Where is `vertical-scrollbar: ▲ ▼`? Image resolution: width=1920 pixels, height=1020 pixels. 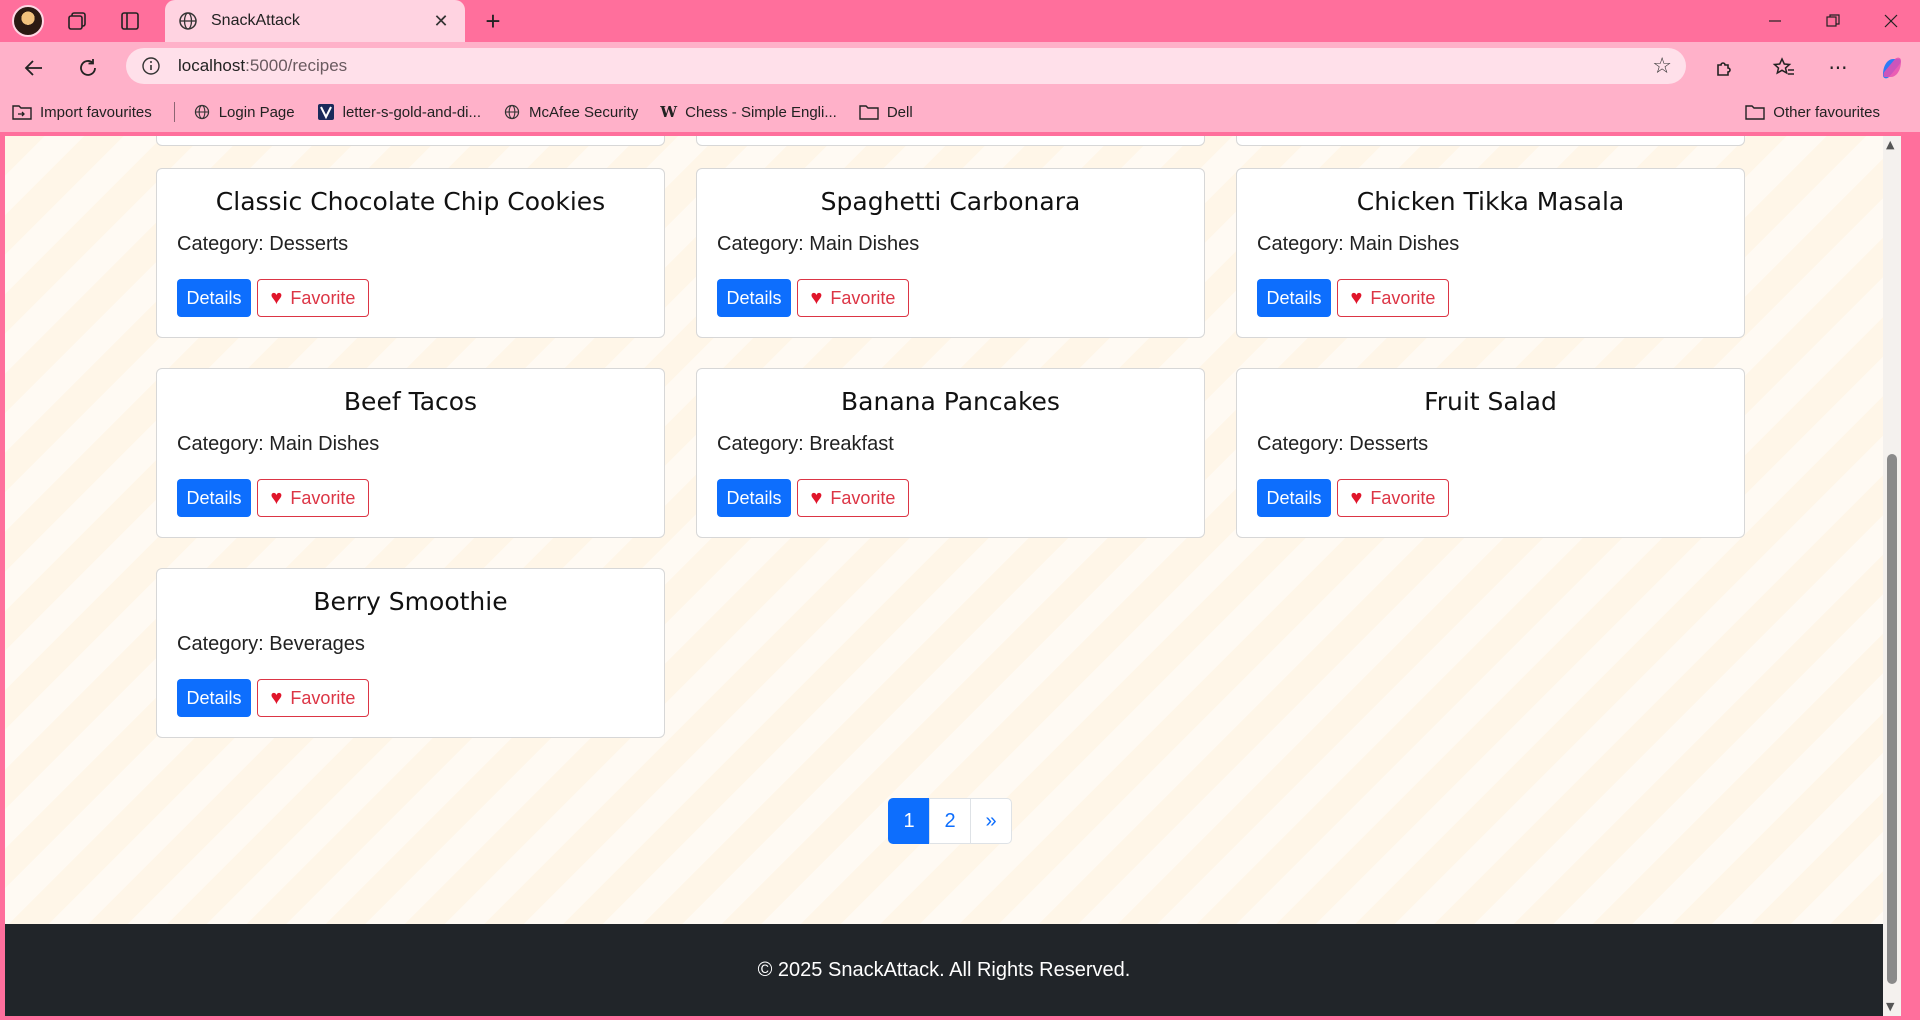 vertical-scrollbar: ▲ ▼ is located at coordinates (1892, 576).